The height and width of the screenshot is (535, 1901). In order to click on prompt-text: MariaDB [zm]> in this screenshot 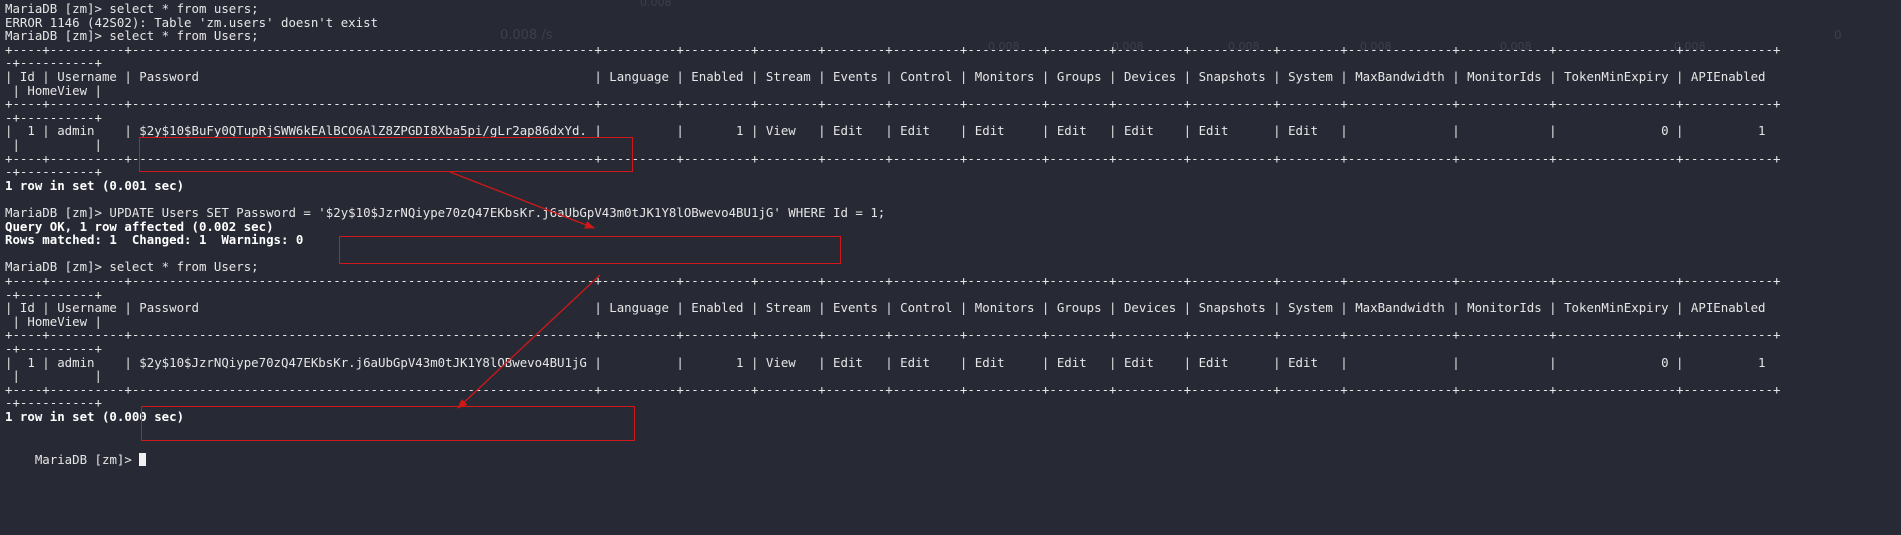, I will do `click(87, 460)`.